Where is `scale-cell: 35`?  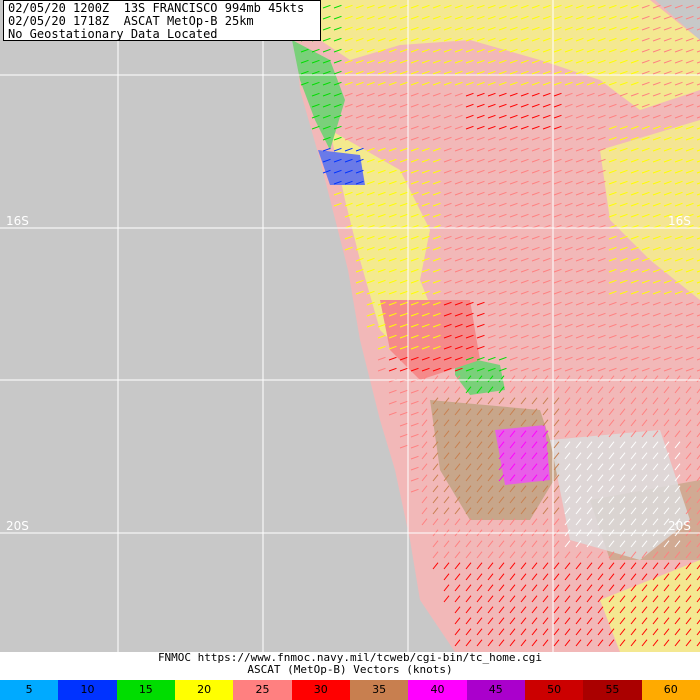 scale-cell: 35 is located at coordinates (379, 690).